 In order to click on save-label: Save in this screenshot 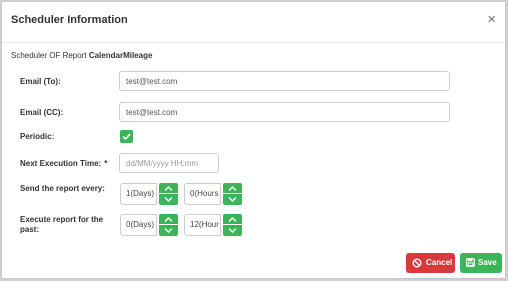, I will do `click(487, 262)`.